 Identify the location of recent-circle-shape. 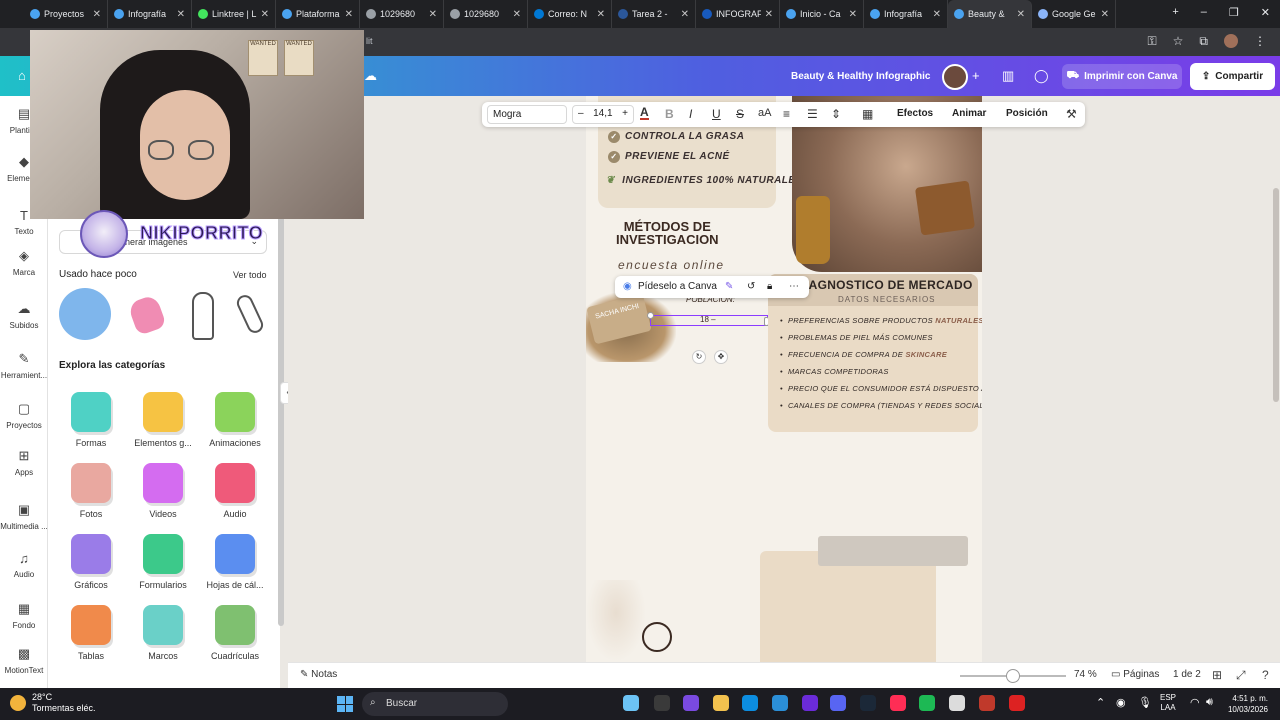
(86, 315).